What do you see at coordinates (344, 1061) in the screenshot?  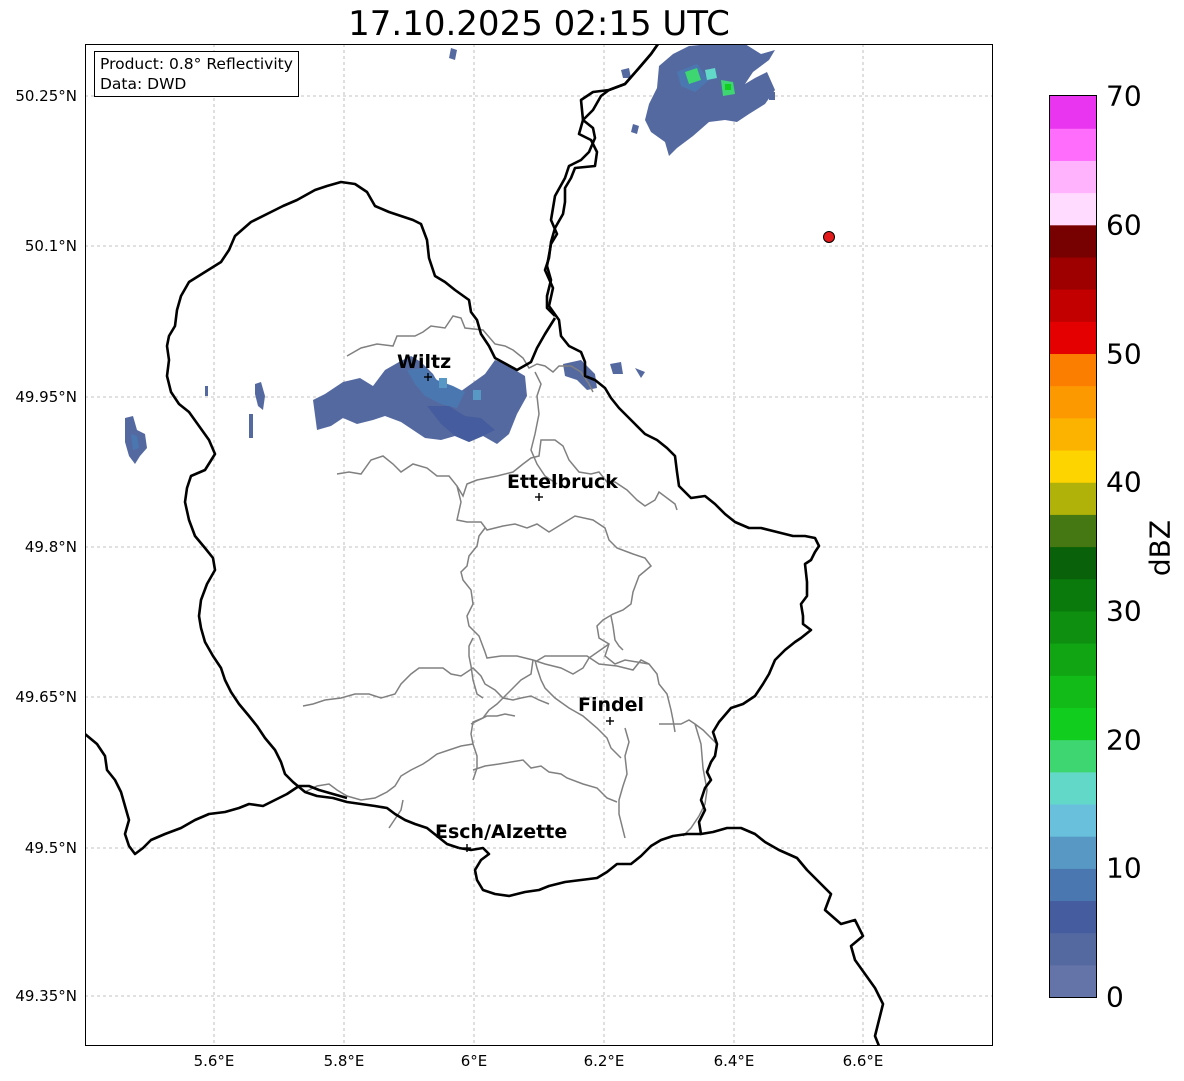 I see `lon-label: 5.8°E` at bounding box center [344, 1061].